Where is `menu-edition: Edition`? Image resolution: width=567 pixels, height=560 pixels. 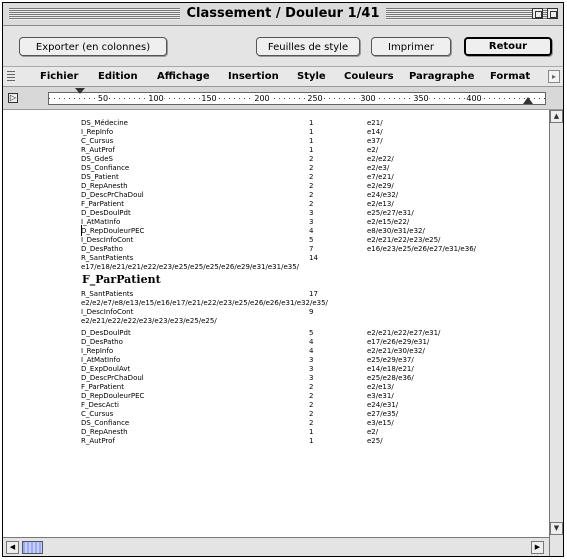
menu-edition: Edition is located at coordinates (118, 76).